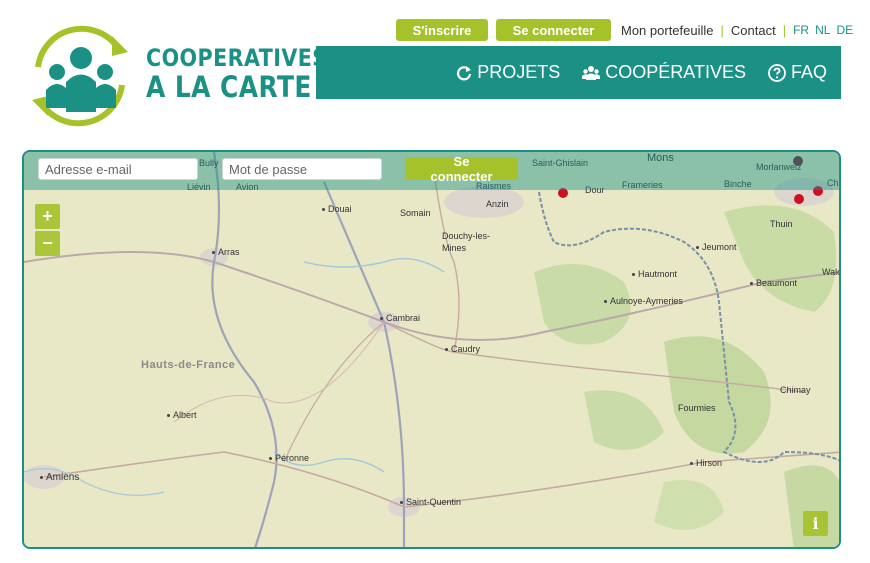 The height and width of the screenshot is (563, 870). I want to click on map-place-label: Saint-Quentin, so click(430, 502).